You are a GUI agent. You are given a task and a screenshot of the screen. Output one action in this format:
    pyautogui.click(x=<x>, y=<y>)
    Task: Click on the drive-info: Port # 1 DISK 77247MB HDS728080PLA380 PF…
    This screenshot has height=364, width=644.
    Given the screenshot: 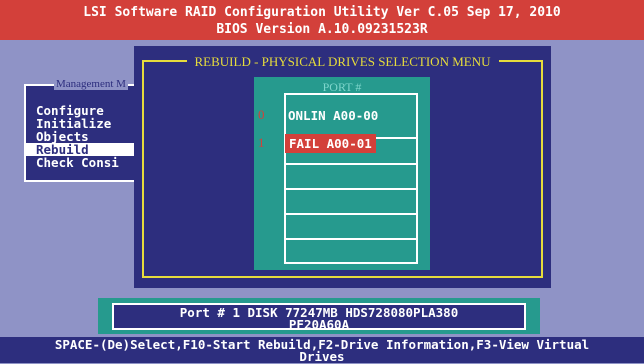 What is the action you would take?
    pyautogui.click(x=319, y=317)
    